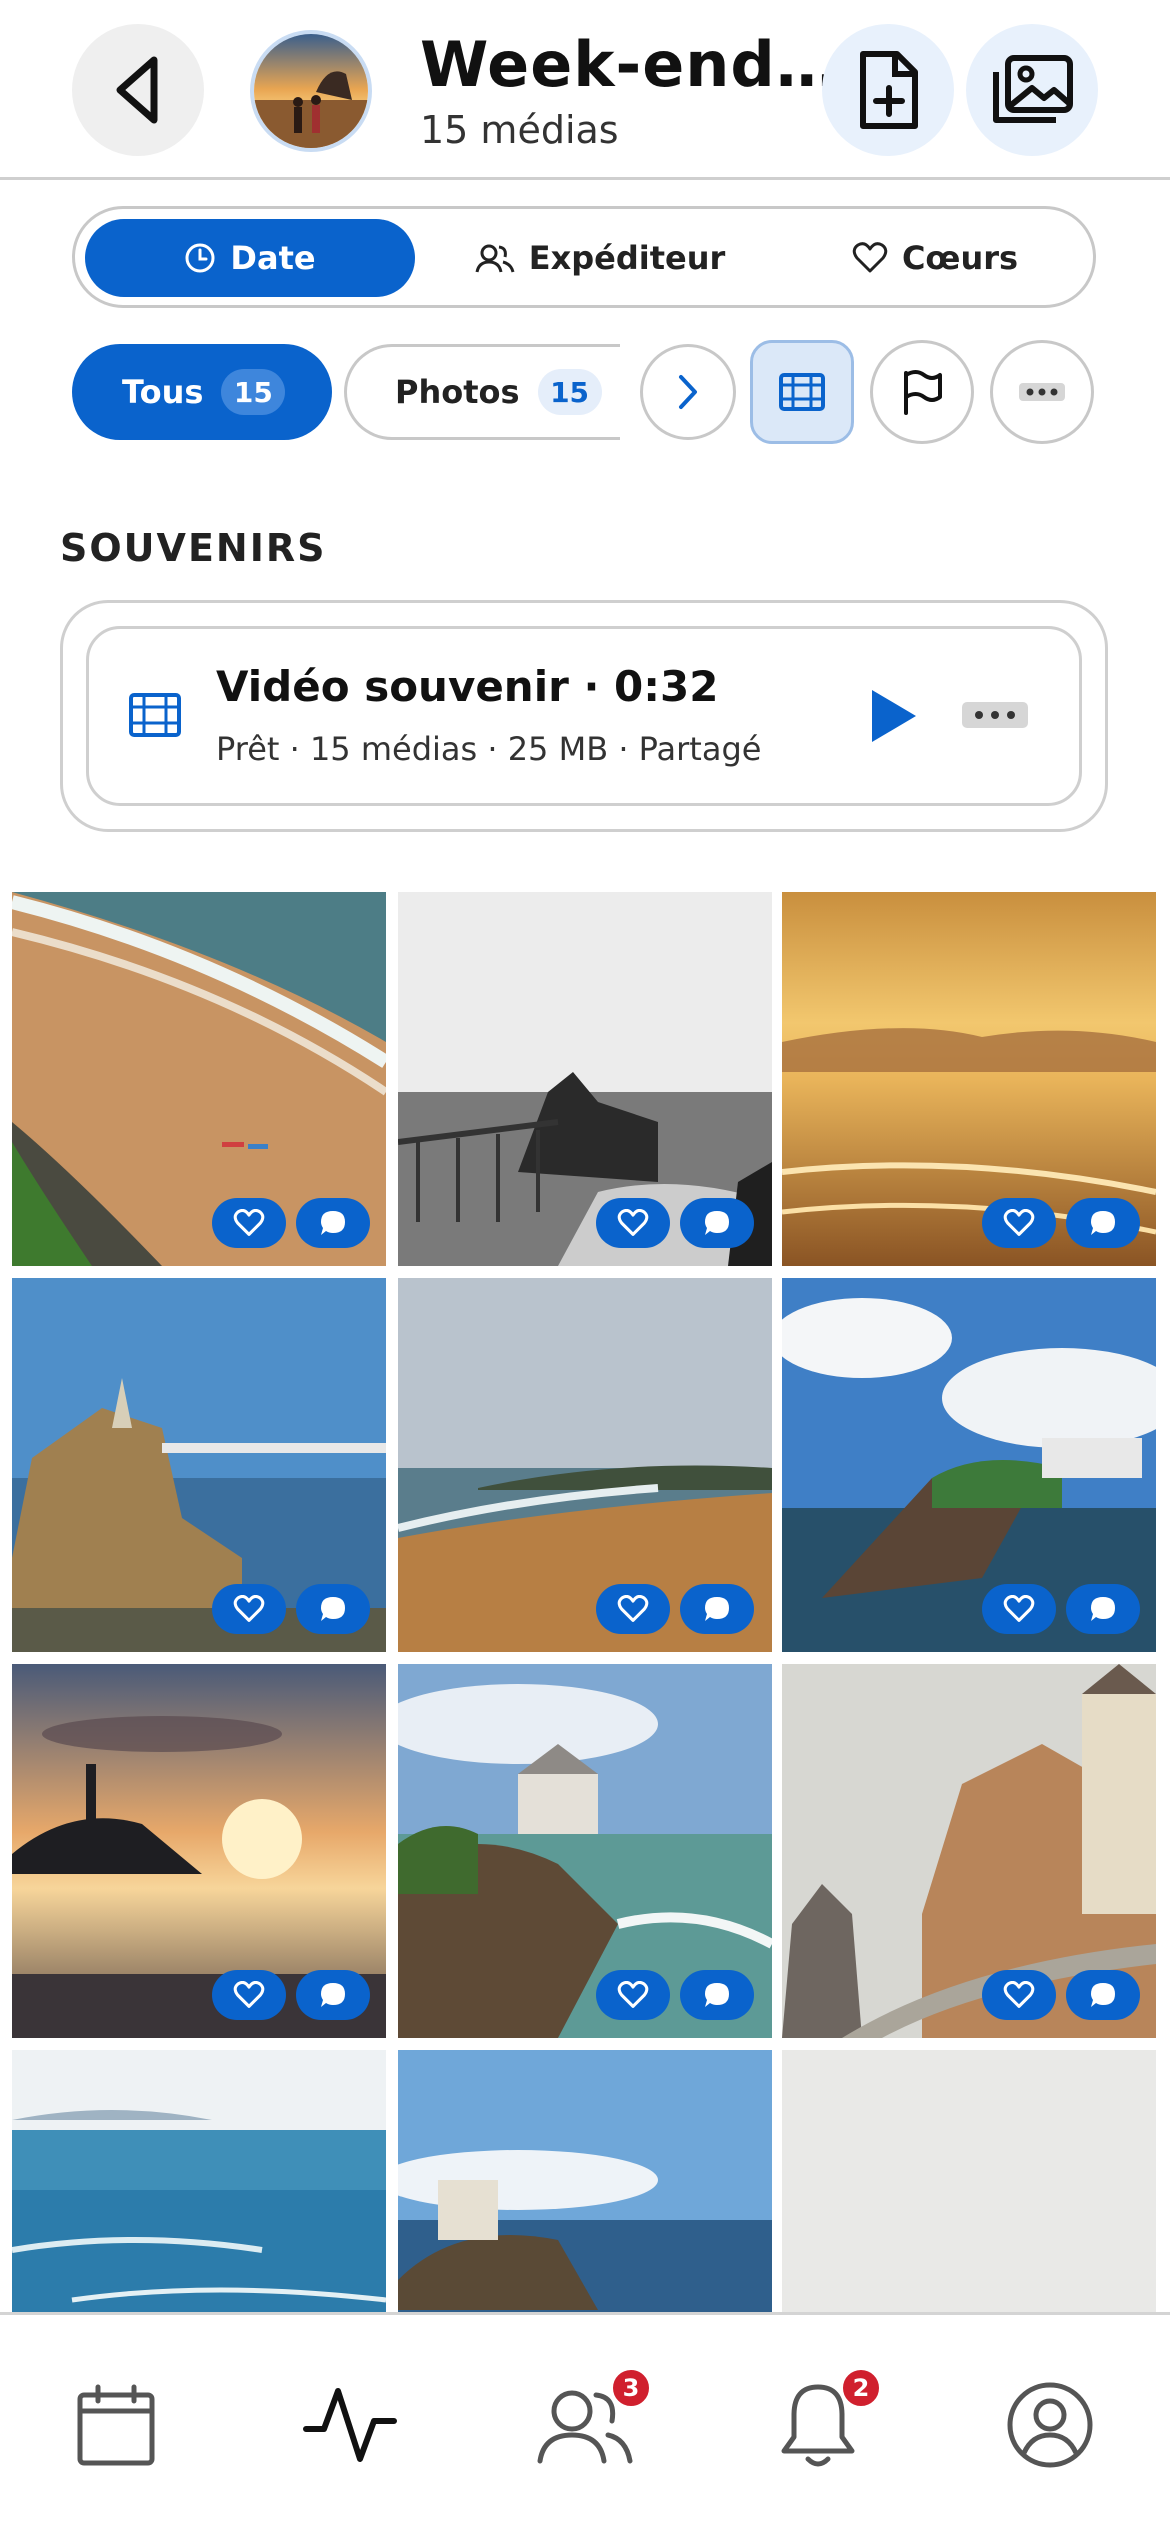  Describe the element at coordinates (200, 258) in the screenshot. I see `clock-icon` at that location.